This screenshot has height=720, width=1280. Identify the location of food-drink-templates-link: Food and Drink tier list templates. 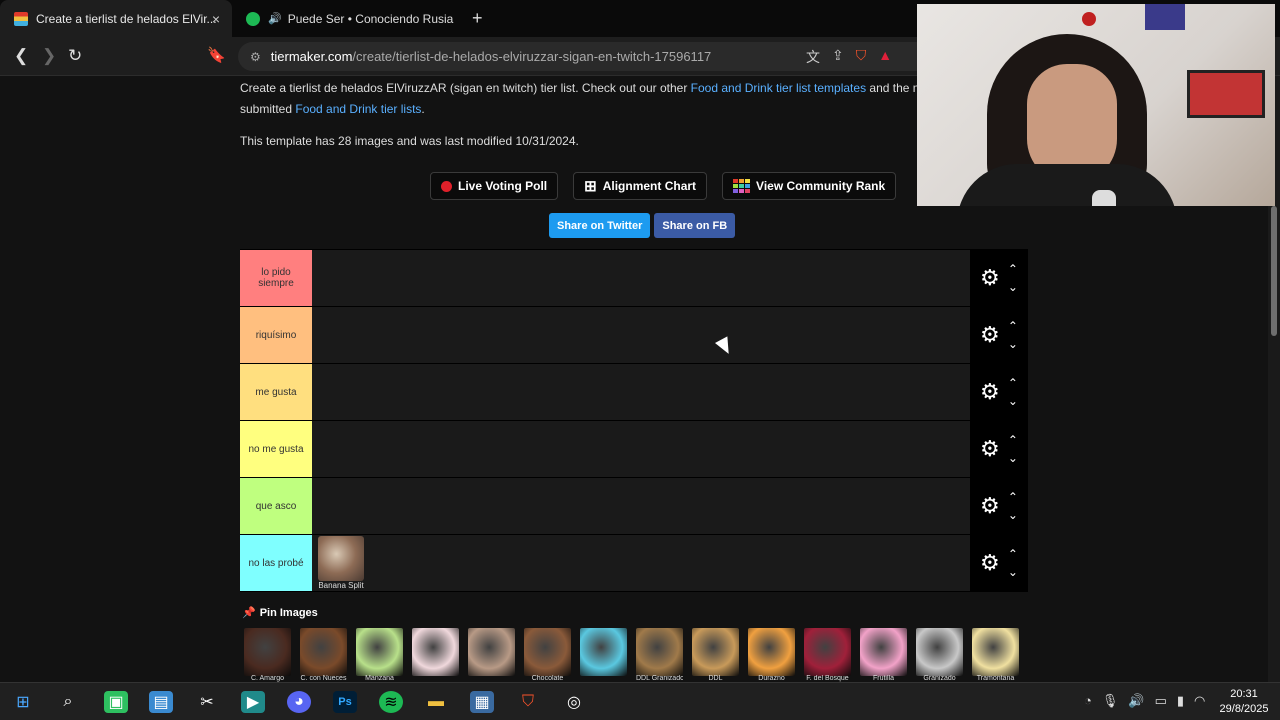
(778, 88).